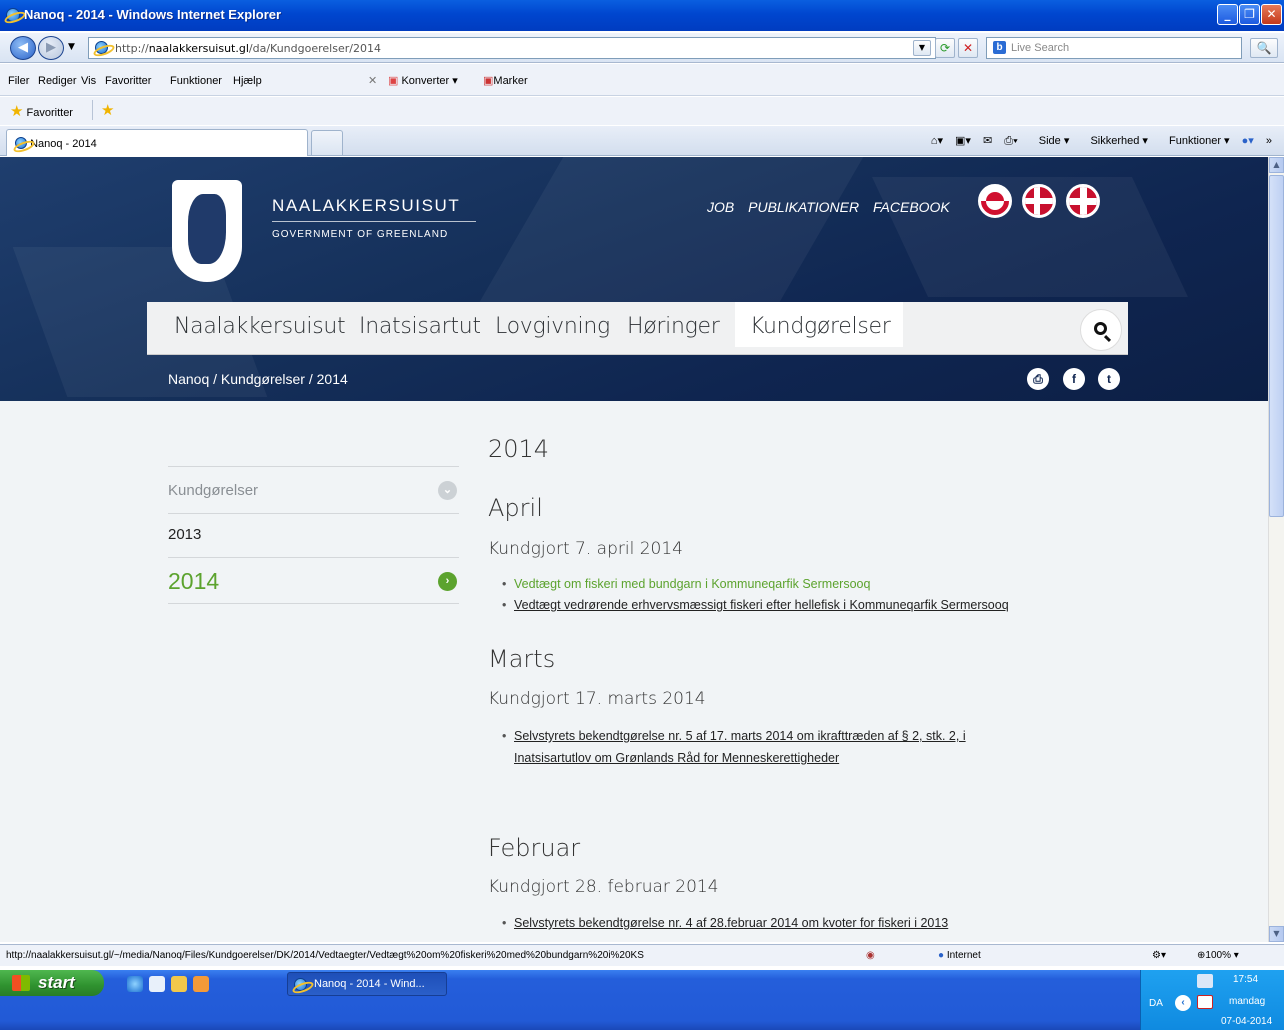 The image size is (1284, 1030). Describe the element at coordinates (959, 955) in the screenshot. I see `security-zone: ● Internet` at that location.